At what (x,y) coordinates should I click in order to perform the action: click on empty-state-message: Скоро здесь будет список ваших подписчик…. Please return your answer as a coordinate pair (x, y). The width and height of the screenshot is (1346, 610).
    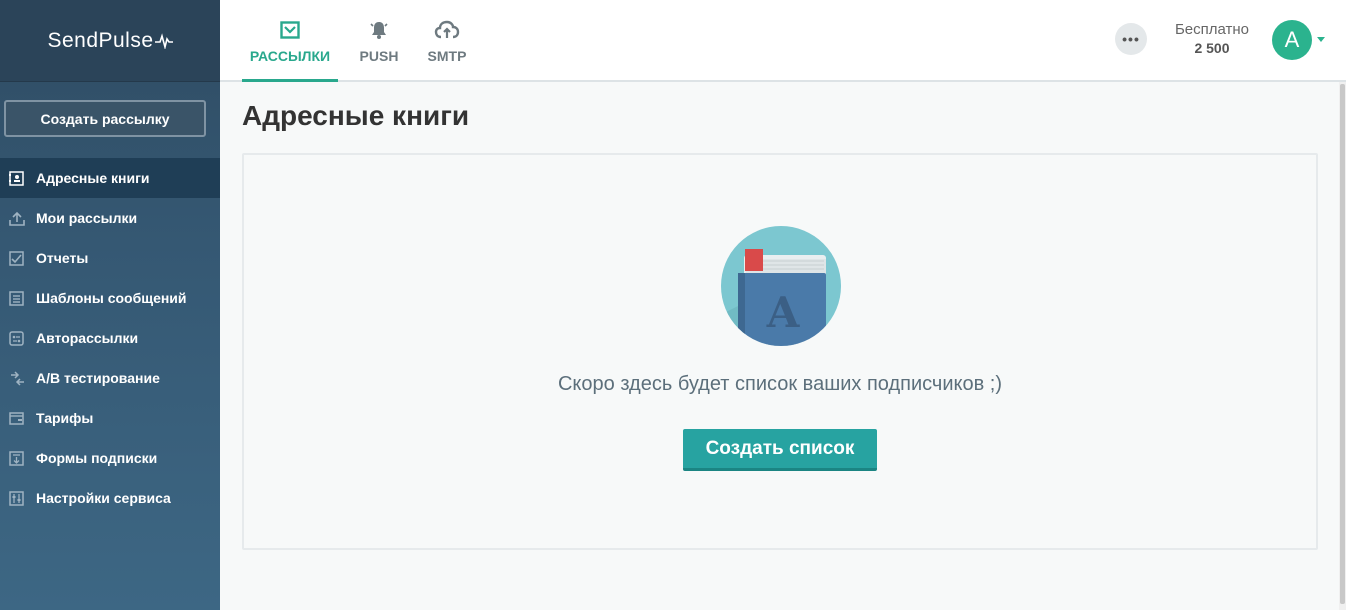
    Looking at the image, I should click on (780, 384).